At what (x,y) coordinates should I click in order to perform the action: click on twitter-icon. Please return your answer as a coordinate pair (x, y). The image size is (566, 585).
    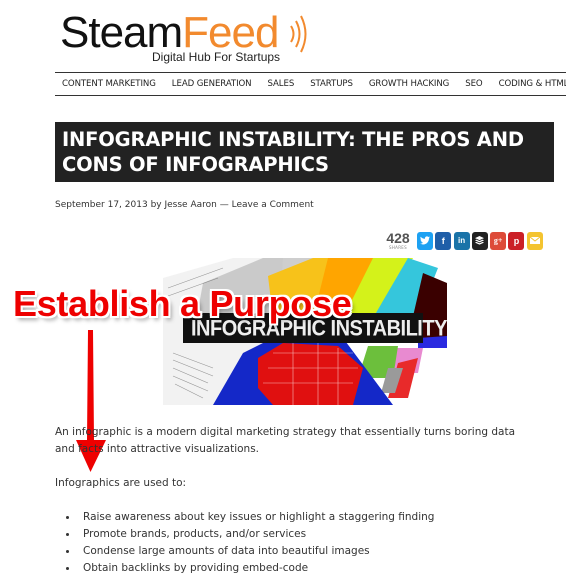
    Looking at the image, I should click on (425, 240).